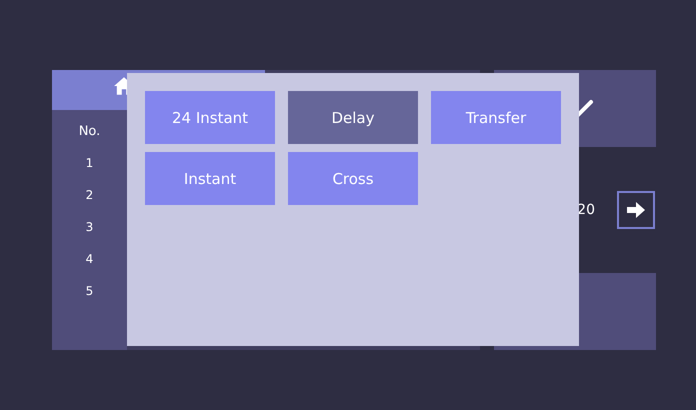 This screenshot has width=696, height=410. Describe the element at coordinates (89, 131) in the screenshot. I see `column-header: No.` at that location.